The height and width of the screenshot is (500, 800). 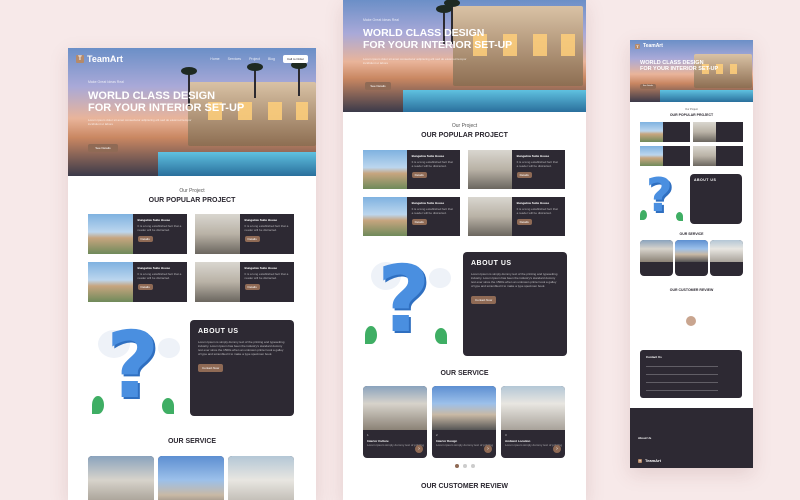 What do you see at coordinates (654, 357) in the screenshot?
I see `contact-title: Contact Us` at bounding box center [654, 357].